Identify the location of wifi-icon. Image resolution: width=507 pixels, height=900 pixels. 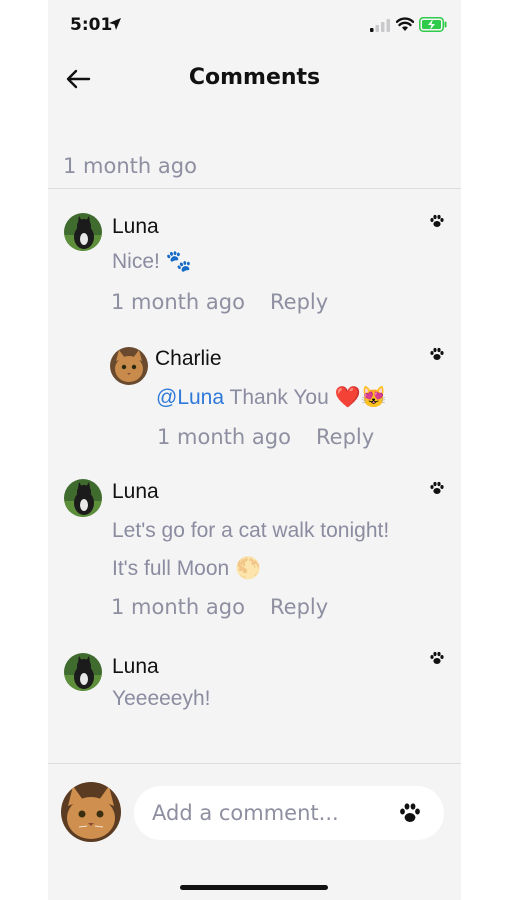
(405, 24).